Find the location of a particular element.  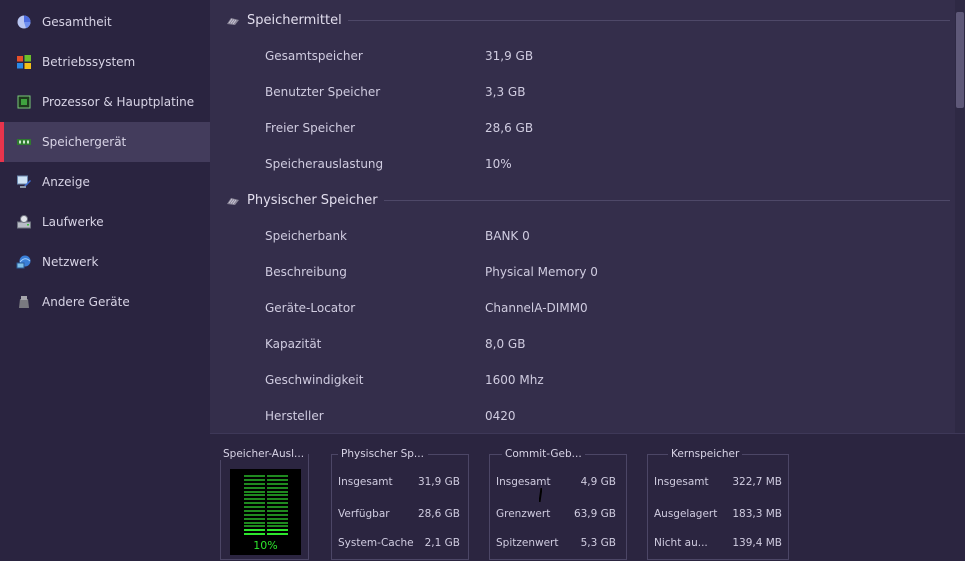

info-row: Gesamtspeicher 31,9 GB is located at coordinates (575, 57).